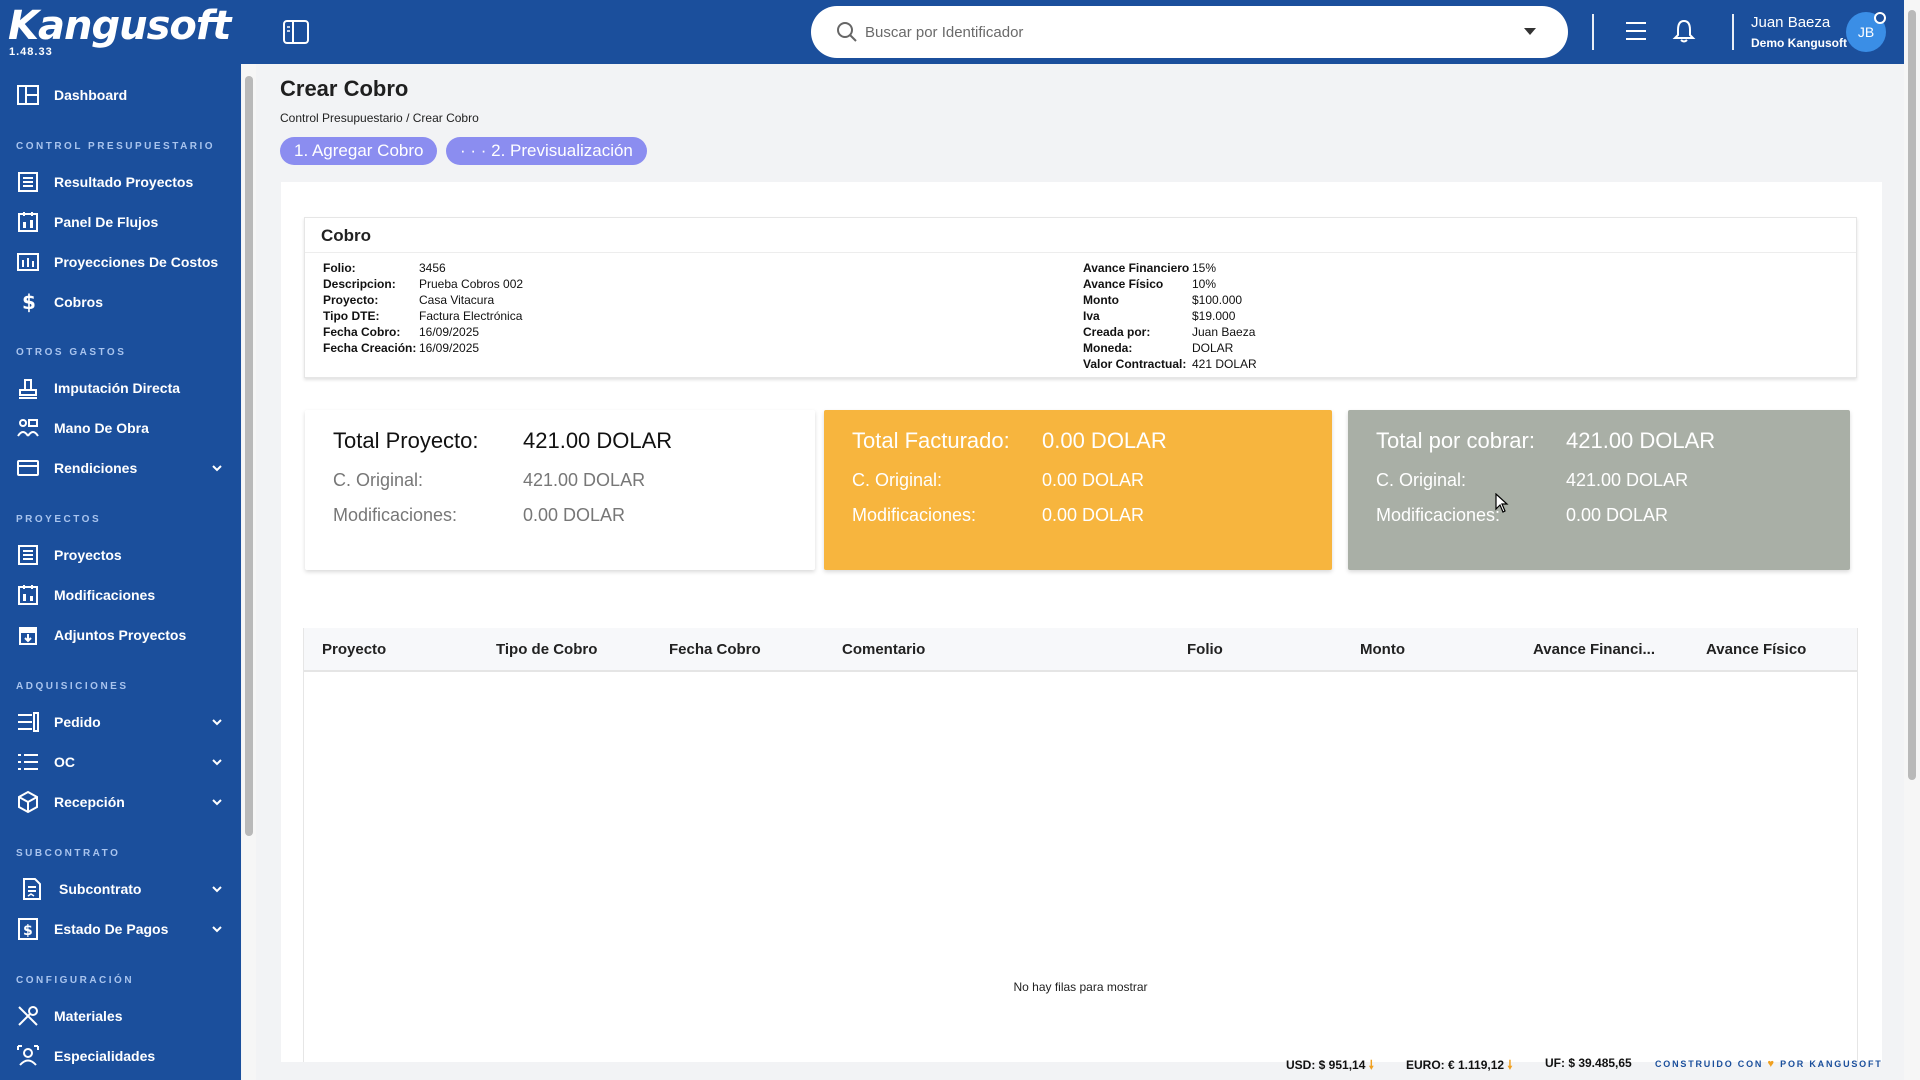 The width and height of the screenshot is (1920, 1080). Describe the element at coordinates (28, 262) in the screenshot. I see `cost-projection-icon` at that location.